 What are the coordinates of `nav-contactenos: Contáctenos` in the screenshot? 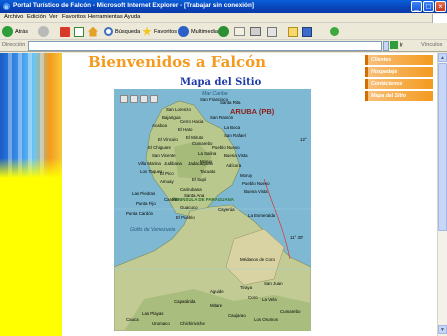 It's located at (399, 84).